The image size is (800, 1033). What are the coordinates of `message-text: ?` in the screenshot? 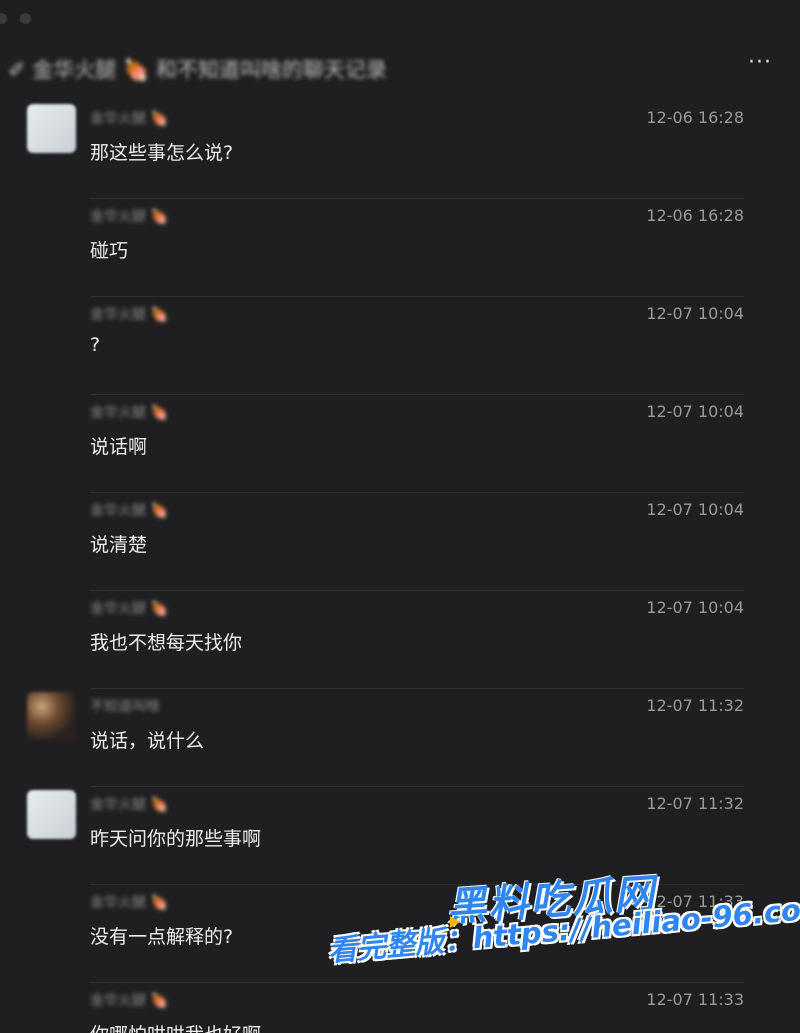 It's located at (95, 345).